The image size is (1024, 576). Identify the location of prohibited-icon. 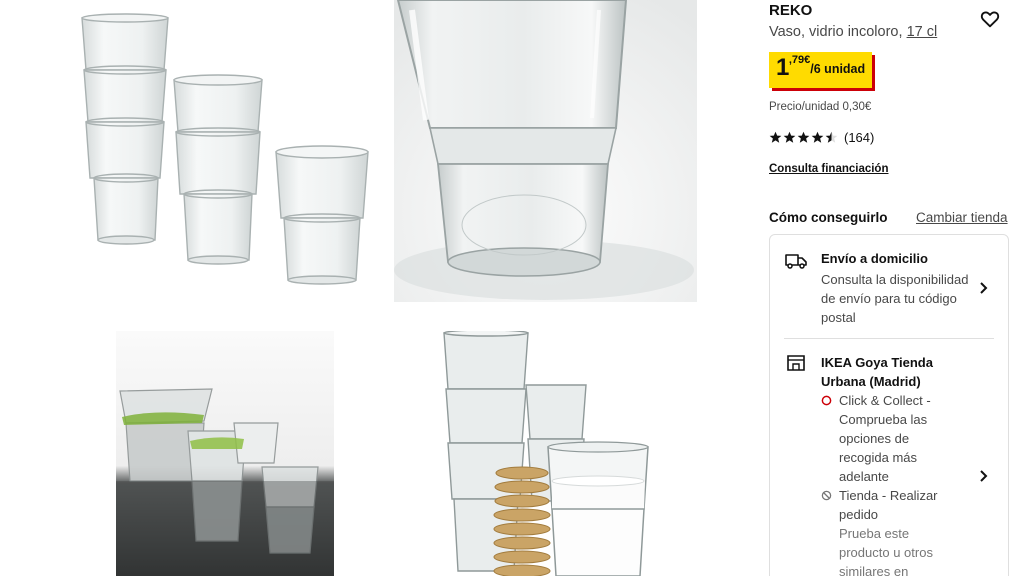
(826, 495).